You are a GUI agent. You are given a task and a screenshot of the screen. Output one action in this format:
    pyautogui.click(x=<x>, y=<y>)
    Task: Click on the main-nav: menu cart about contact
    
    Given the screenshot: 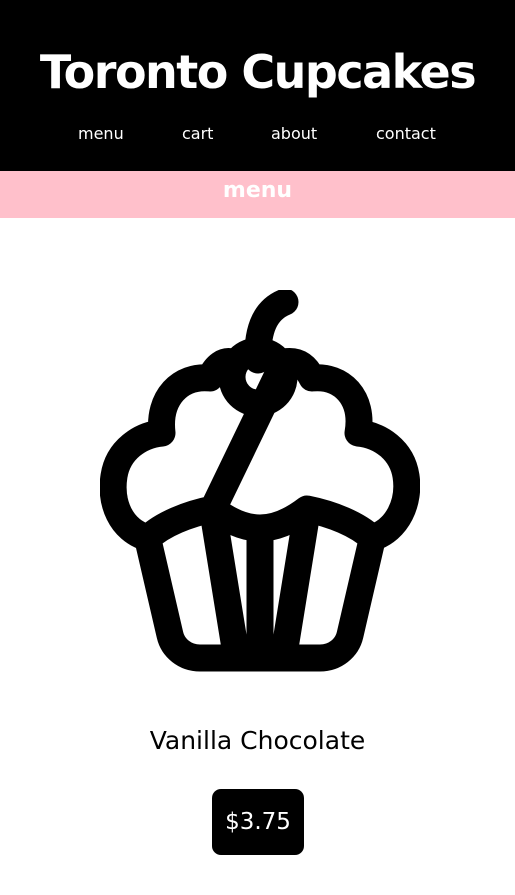 What is the action you would take?
    pyautogui.click(x=257, y=134)
    